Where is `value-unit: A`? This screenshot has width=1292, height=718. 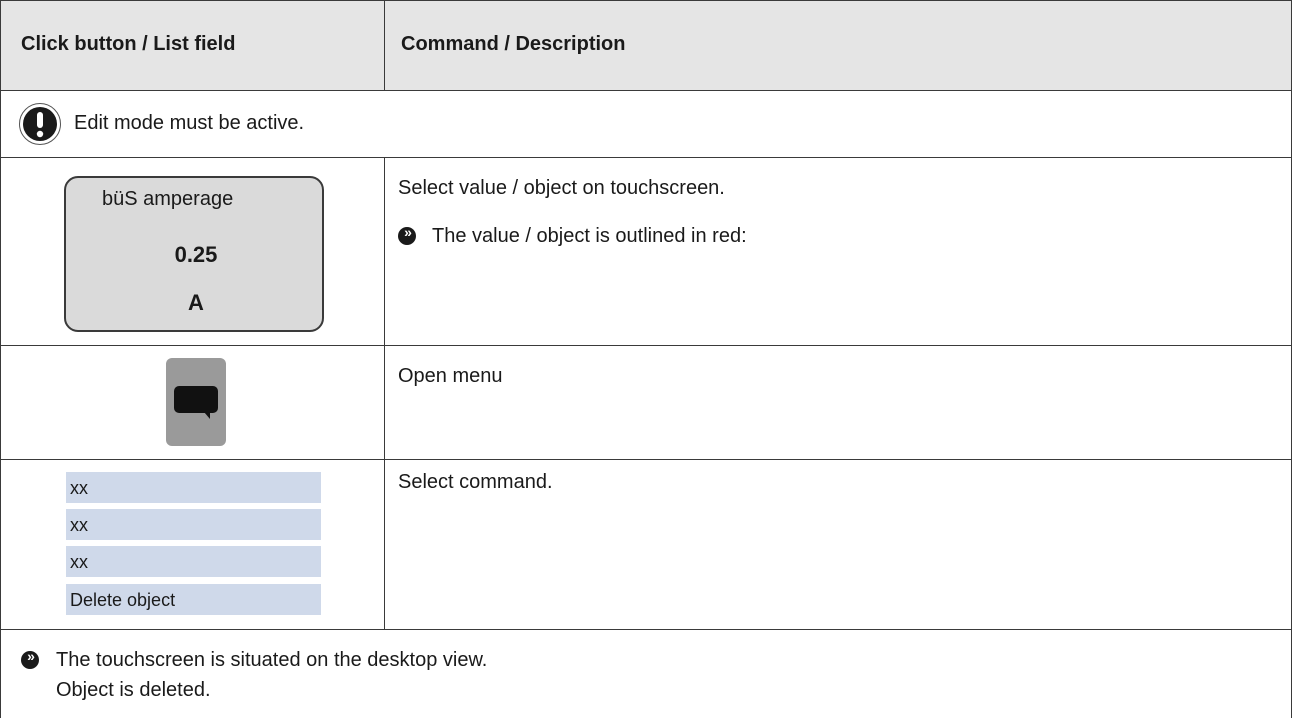
value-unit: A is located at coordinates (196, 302).